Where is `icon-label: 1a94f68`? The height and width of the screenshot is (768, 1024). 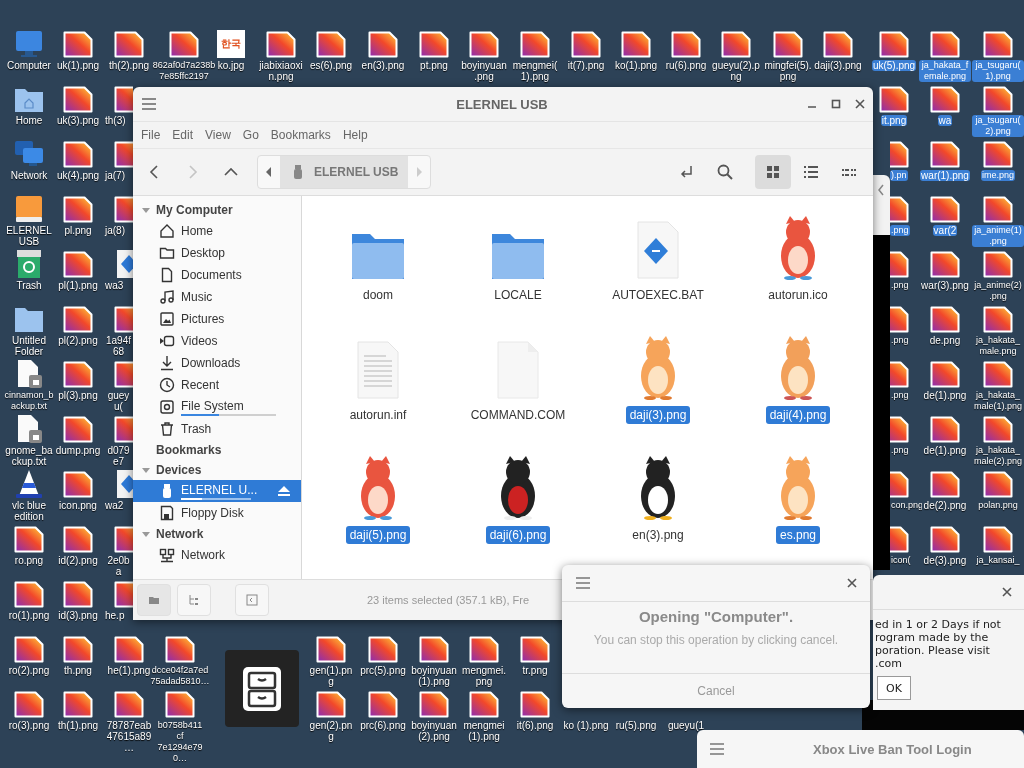
icon-label: 1a94f68 is located at coordinates (118, 346).